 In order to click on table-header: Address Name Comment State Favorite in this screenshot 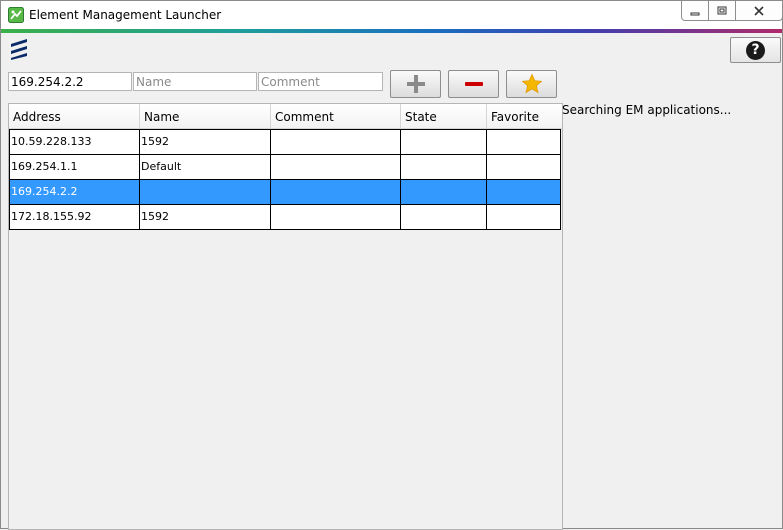, I will do `click(285, 116)`.